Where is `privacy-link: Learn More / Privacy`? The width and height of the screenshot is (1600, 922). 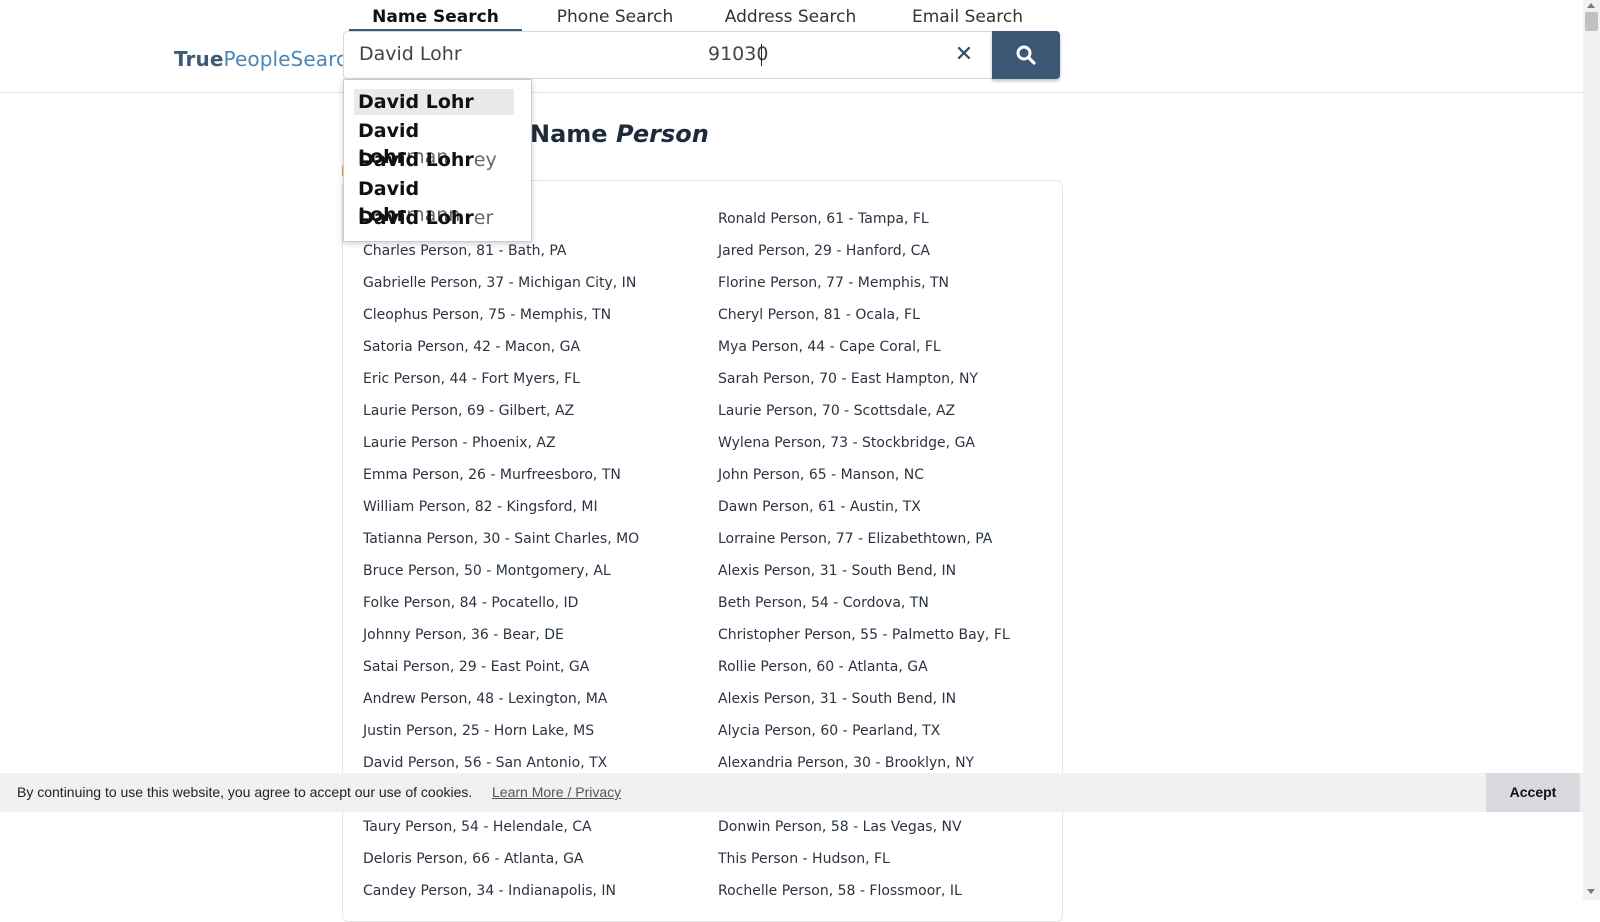
privacy-link: Learn More / Privacy is located at coordinates (556, 792).